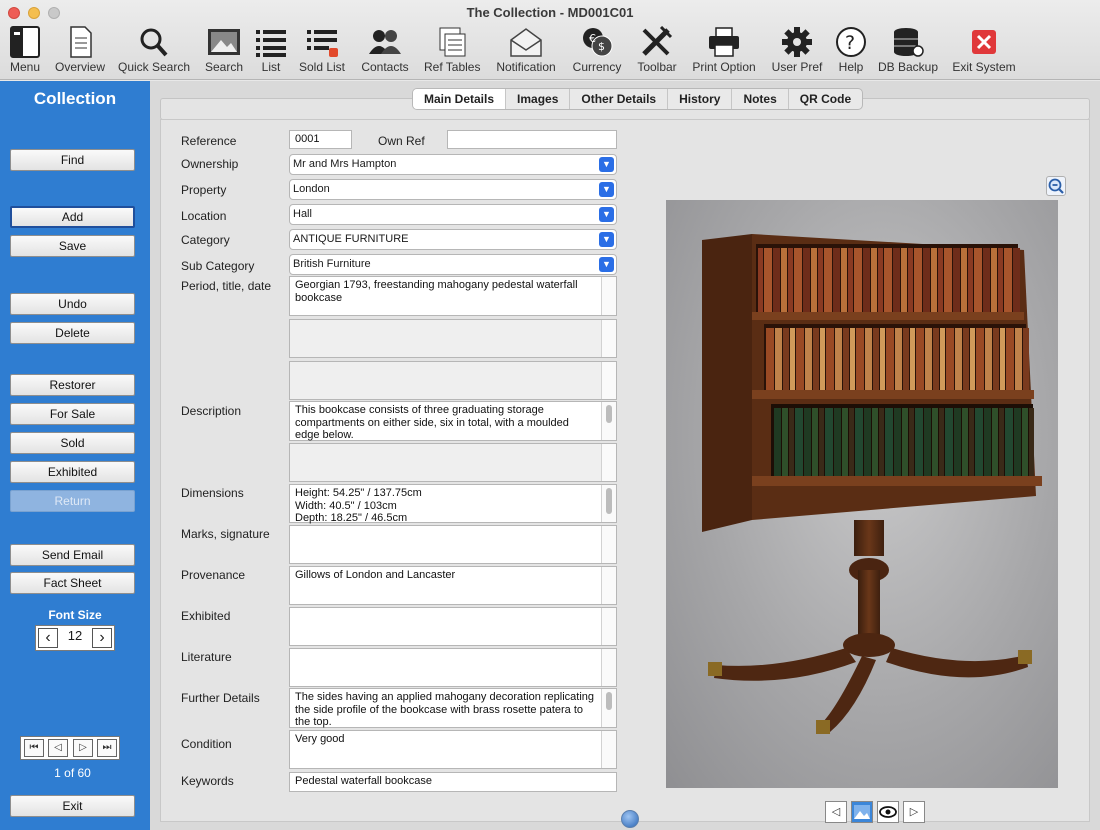  Describe the element at coordinates (83, 748) in the screenshot. I see `next-record-button: ▷` at that location.